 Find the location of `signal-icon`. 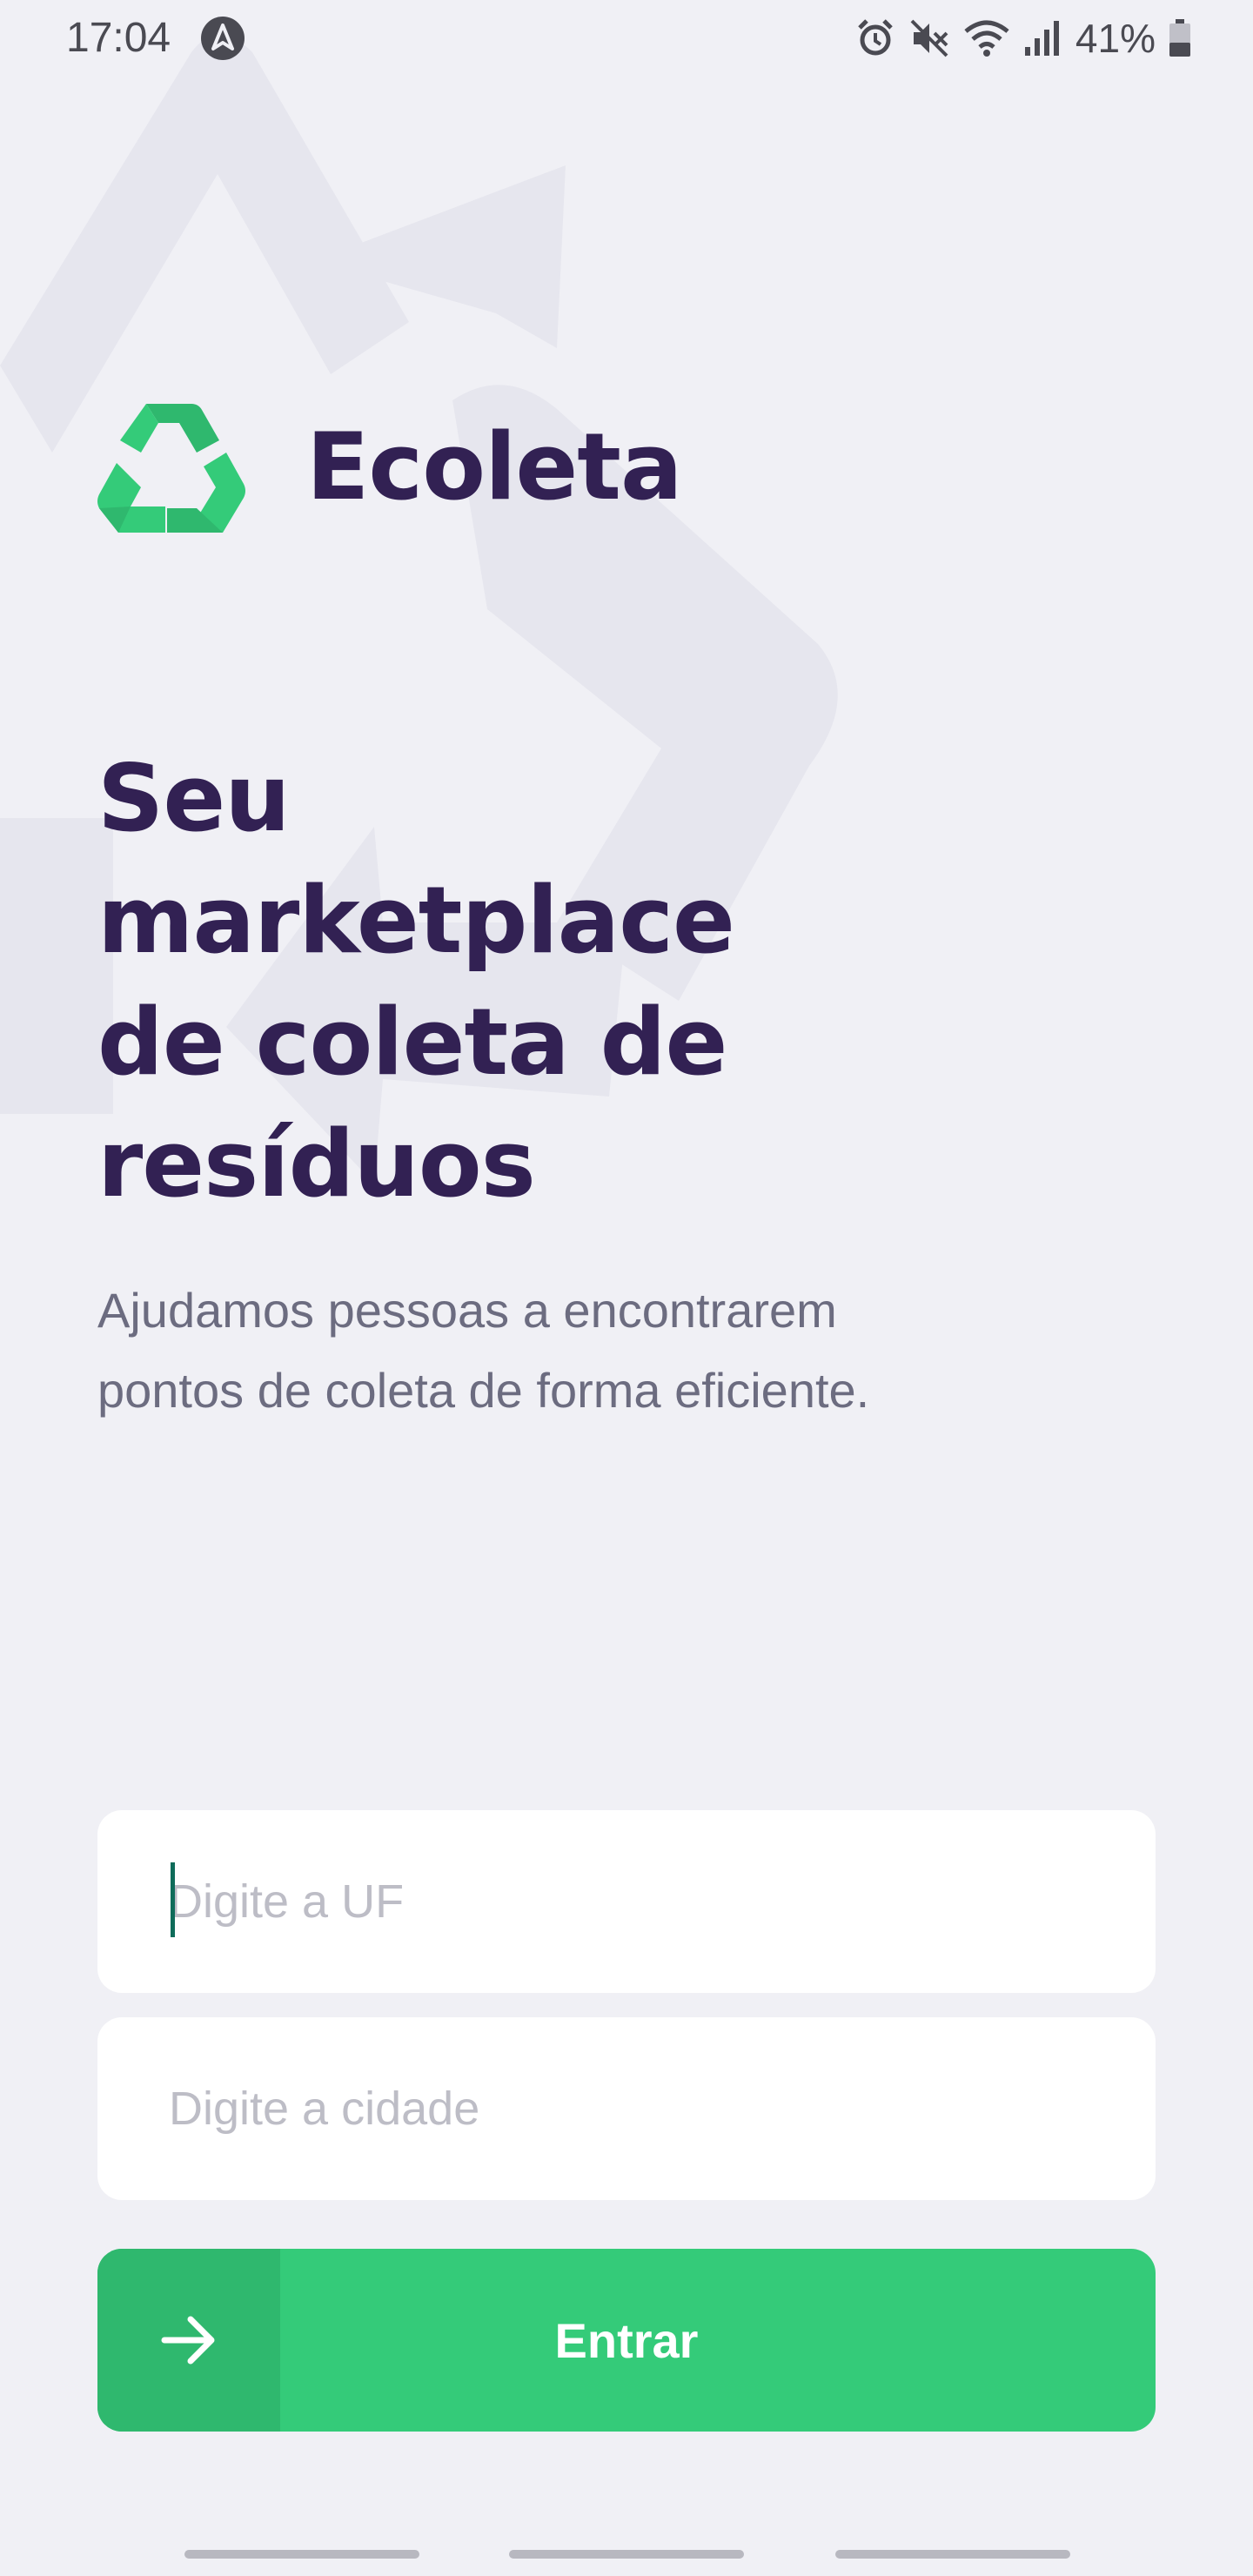

signal-icon is located at coordinates (1041, 38).